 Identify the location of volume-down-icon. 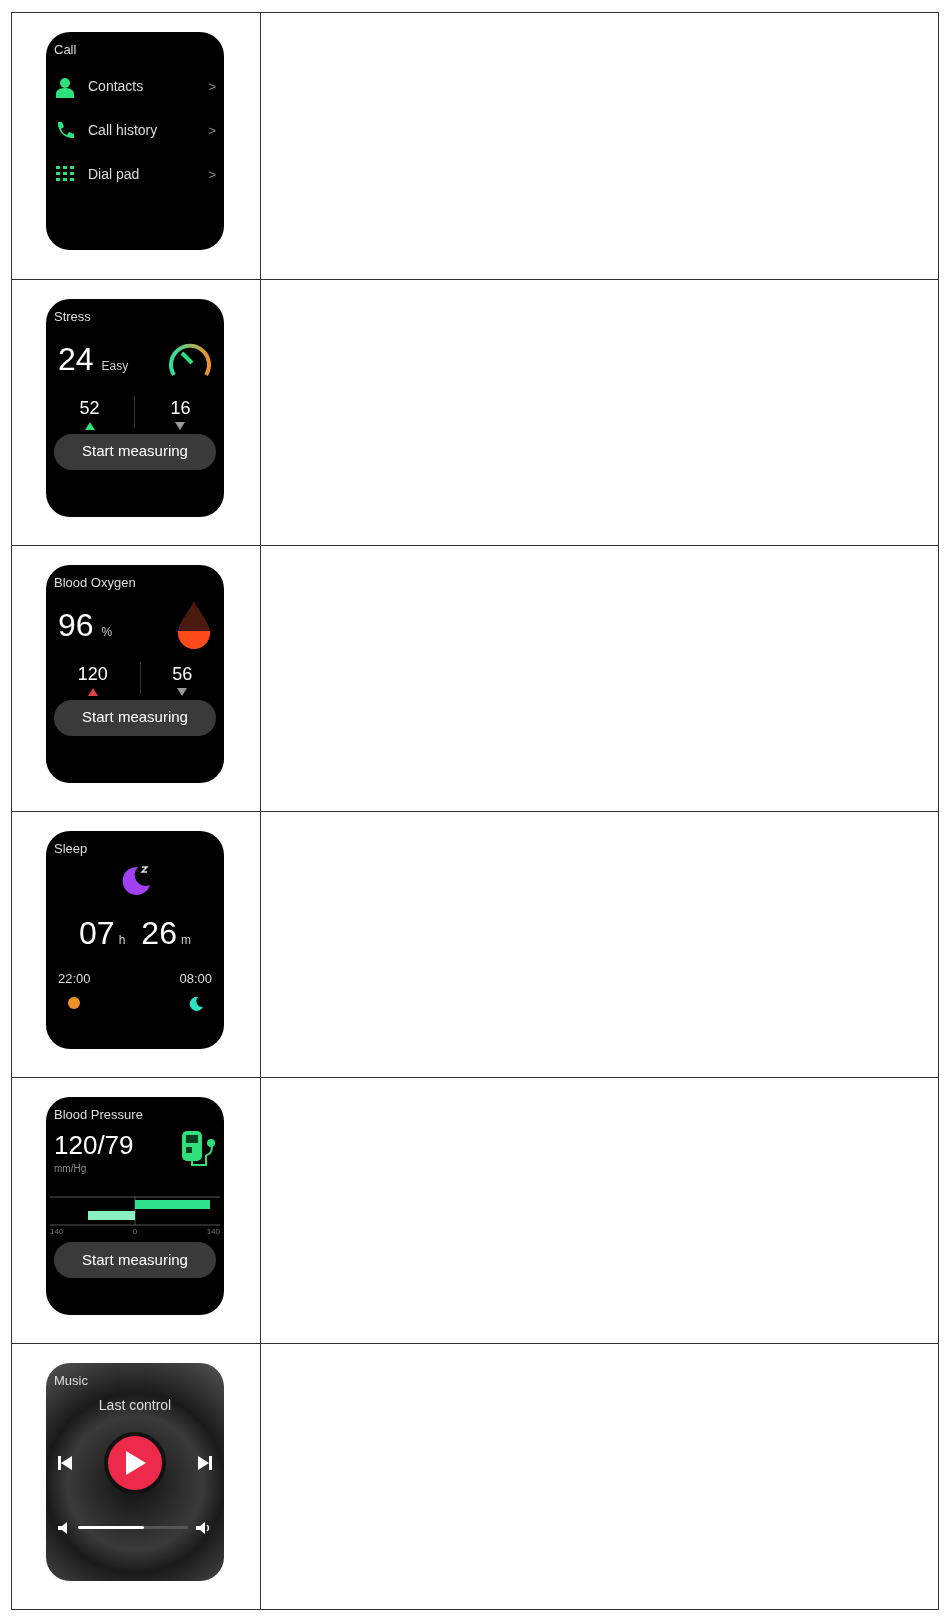
(64, 1527).